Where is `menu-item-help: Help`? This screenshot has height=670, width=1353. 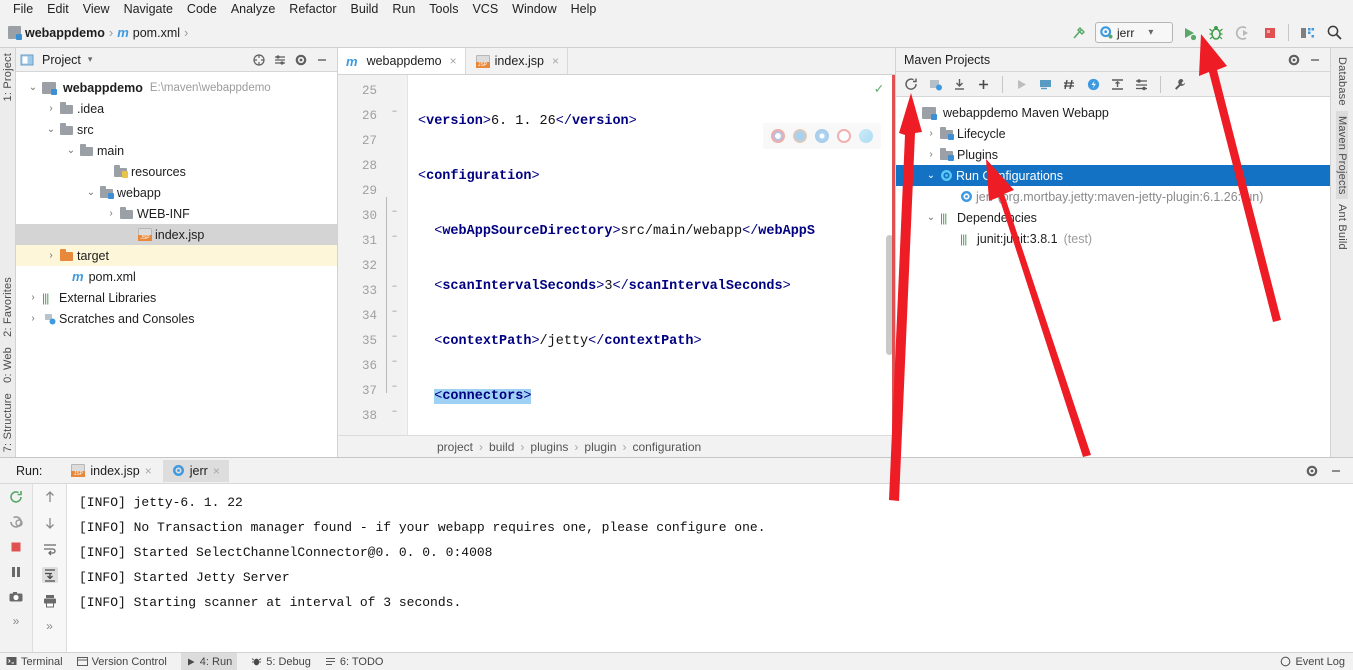 menu-item-help: Help is located at coordinates (584, 9).